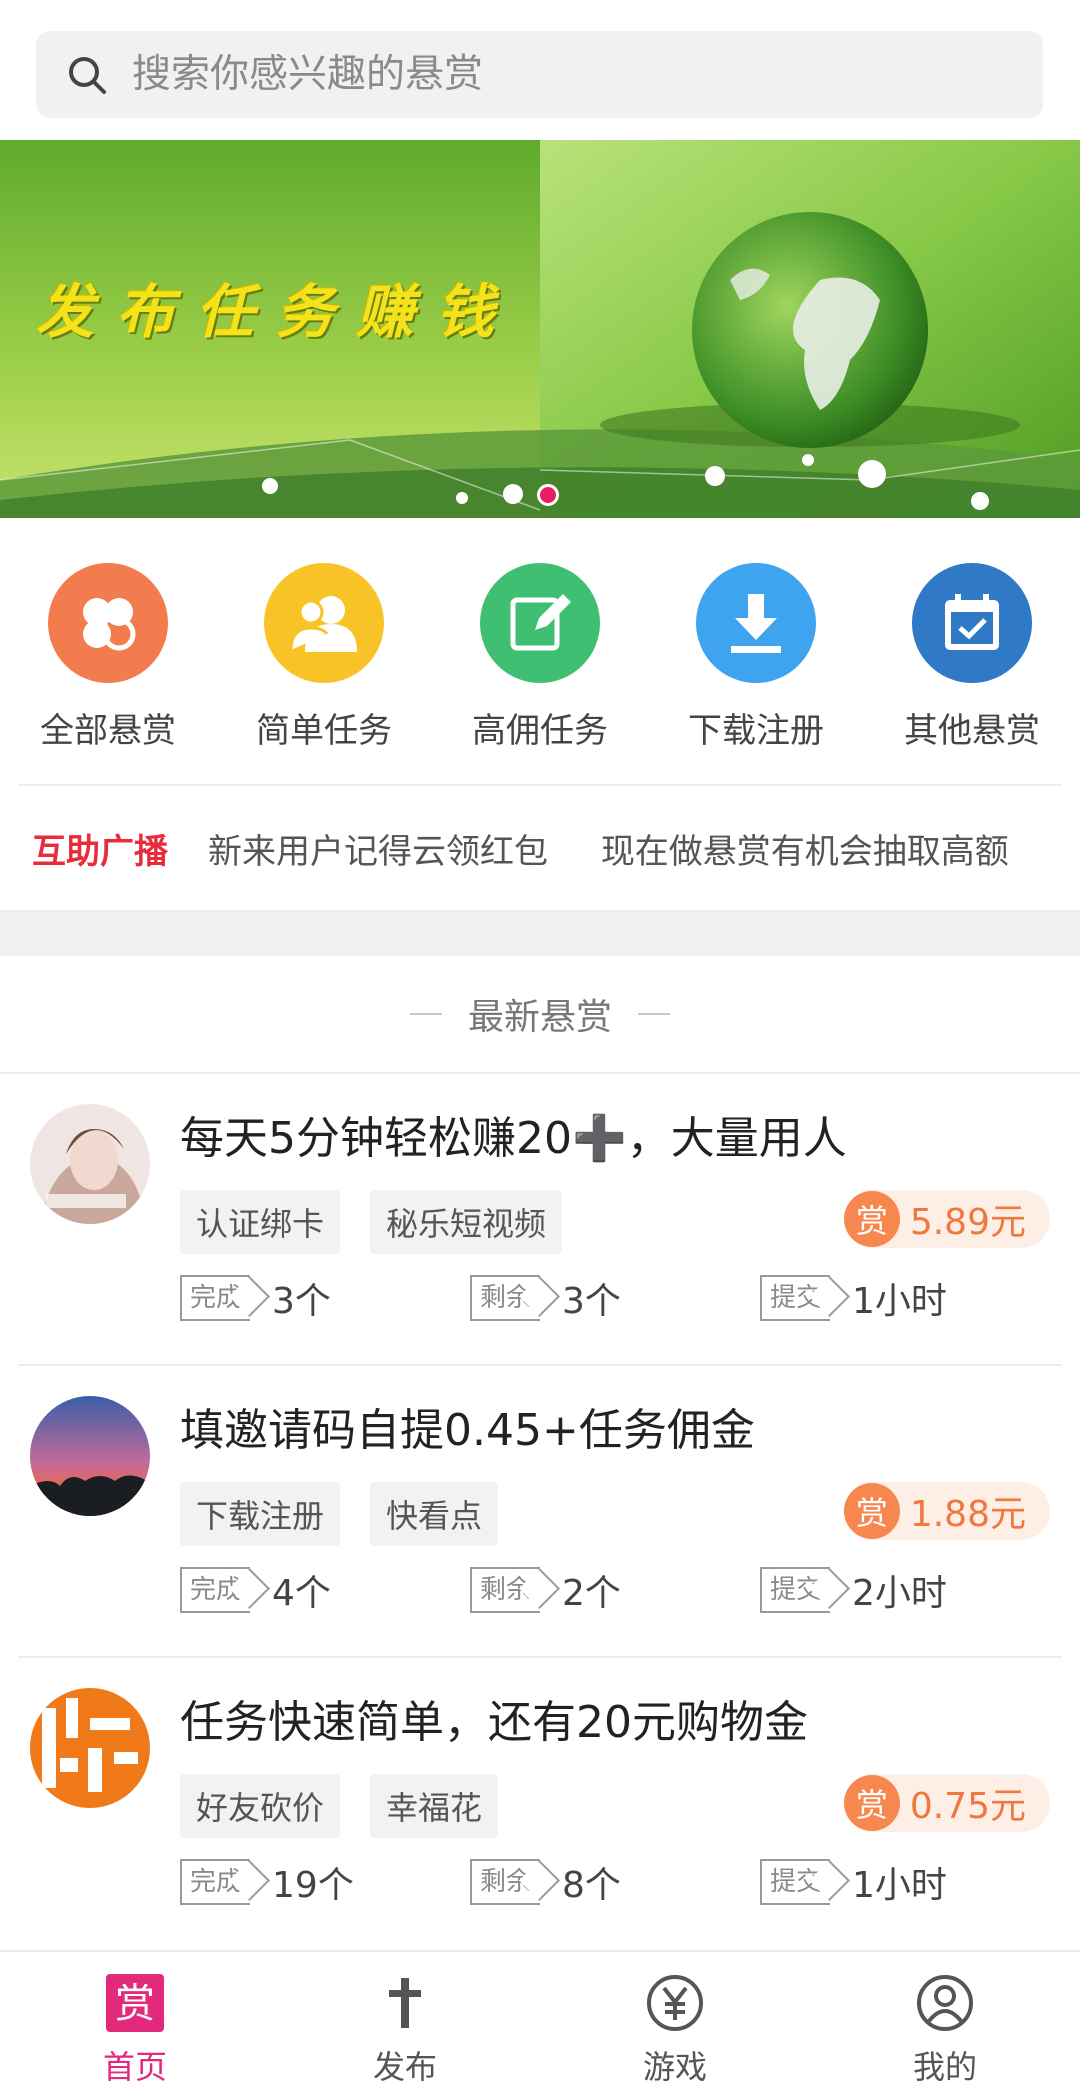  I want to click on reward-amount: 赏 1.88元, so click(946, 1511).